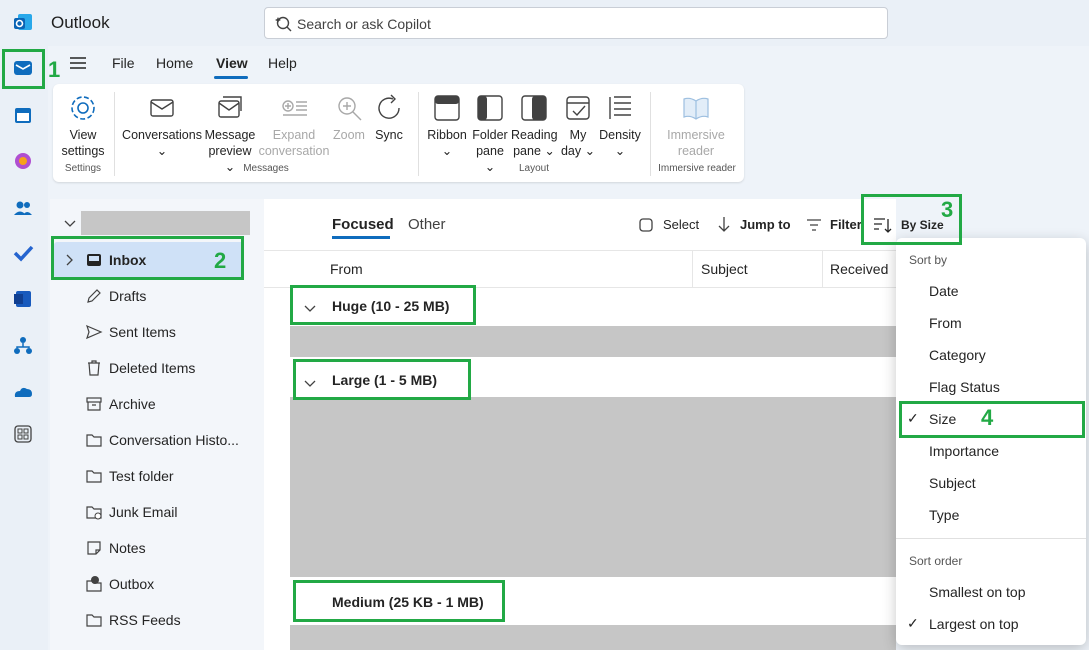  I want to click on column-header-received: Received, so click(859, 269).